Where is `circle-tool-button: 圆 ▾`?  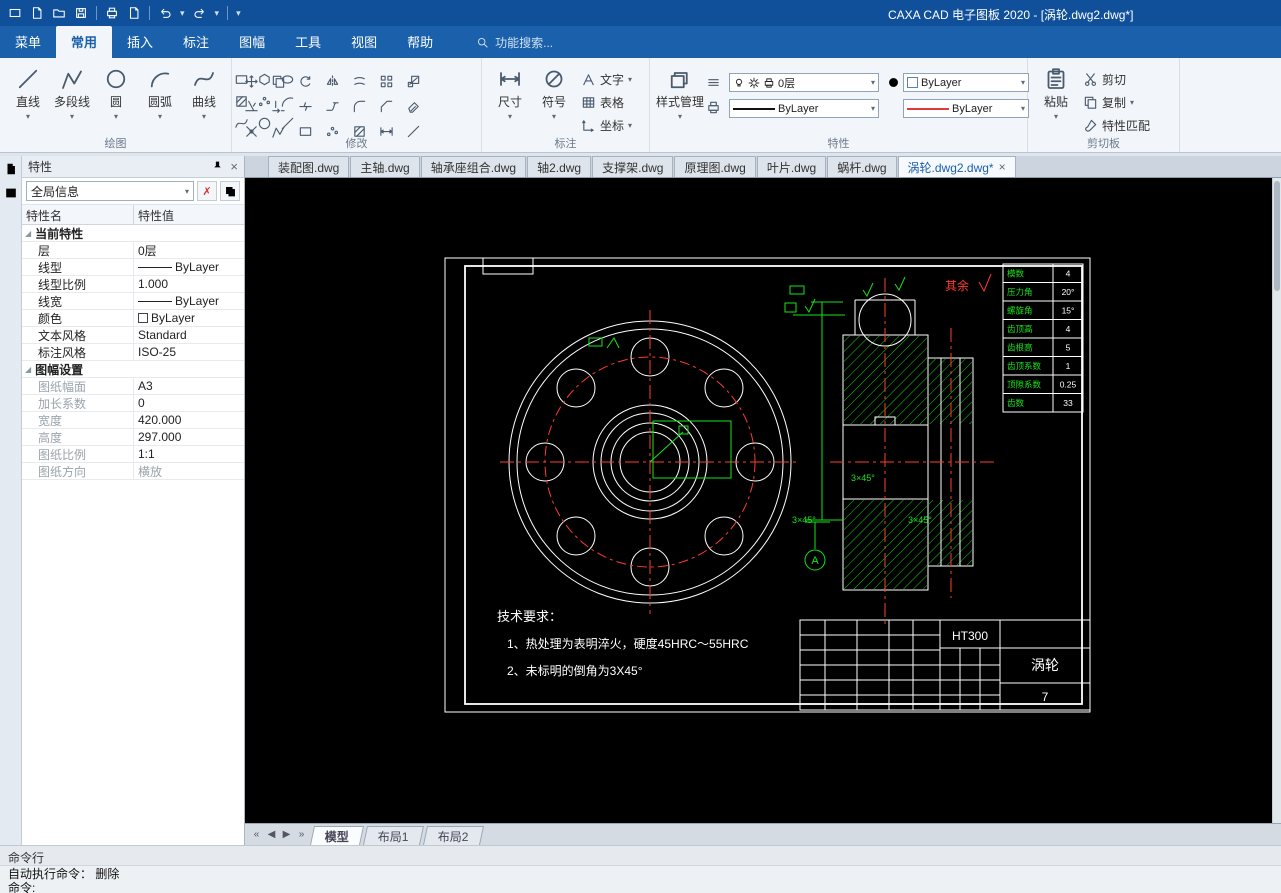
circle-tool-button: 圆 ▾ is located at coordinates (116, 91).